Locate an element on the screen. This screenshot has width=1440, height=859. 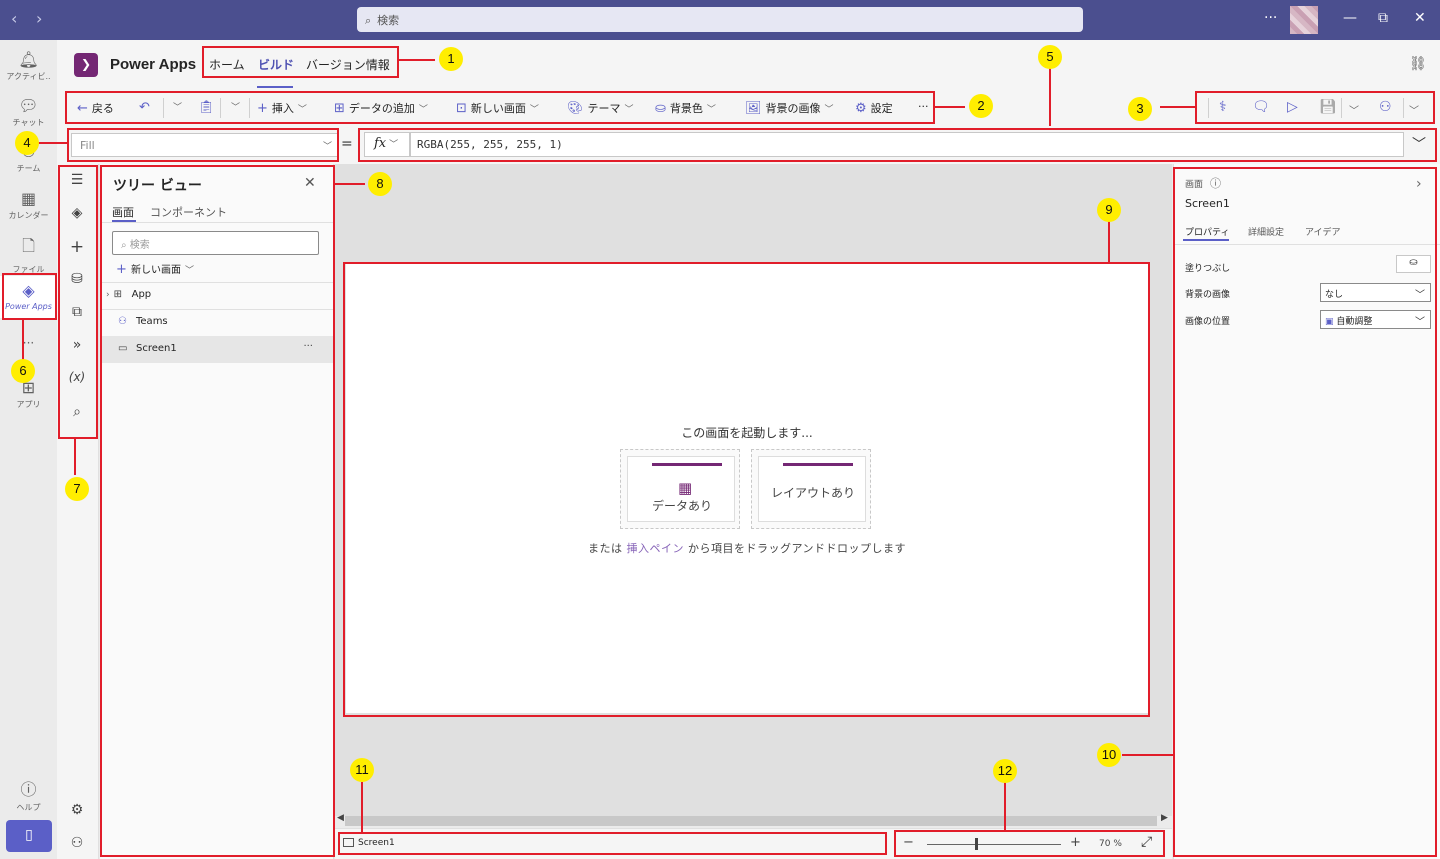
rail-label: ··· is located at coordinates (28, 343).